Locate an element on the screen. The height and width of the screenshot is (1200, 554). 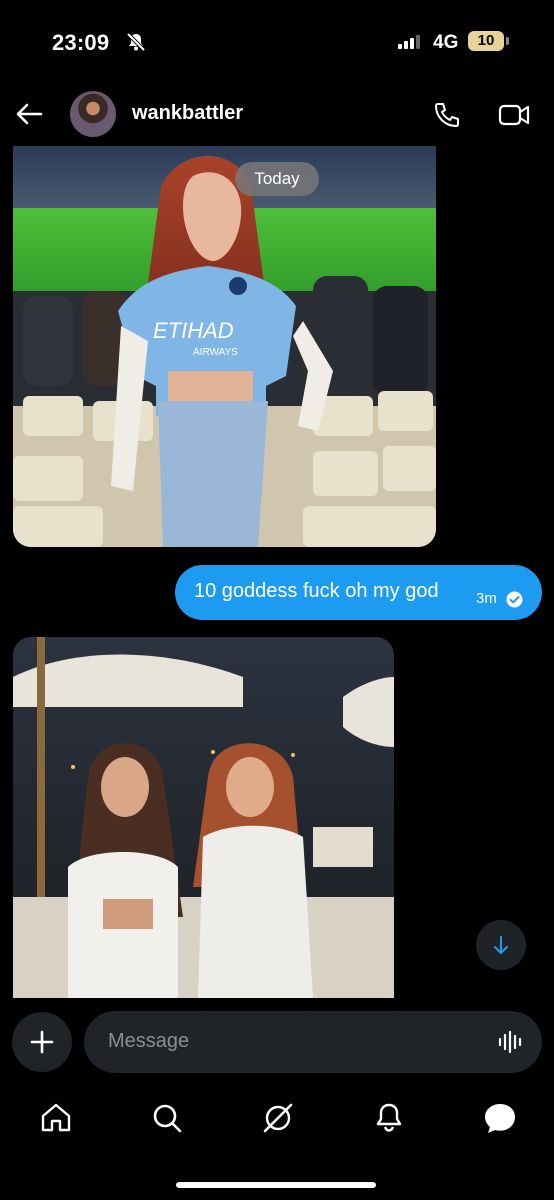
read-check-icon is located at coordinates (514, 599).